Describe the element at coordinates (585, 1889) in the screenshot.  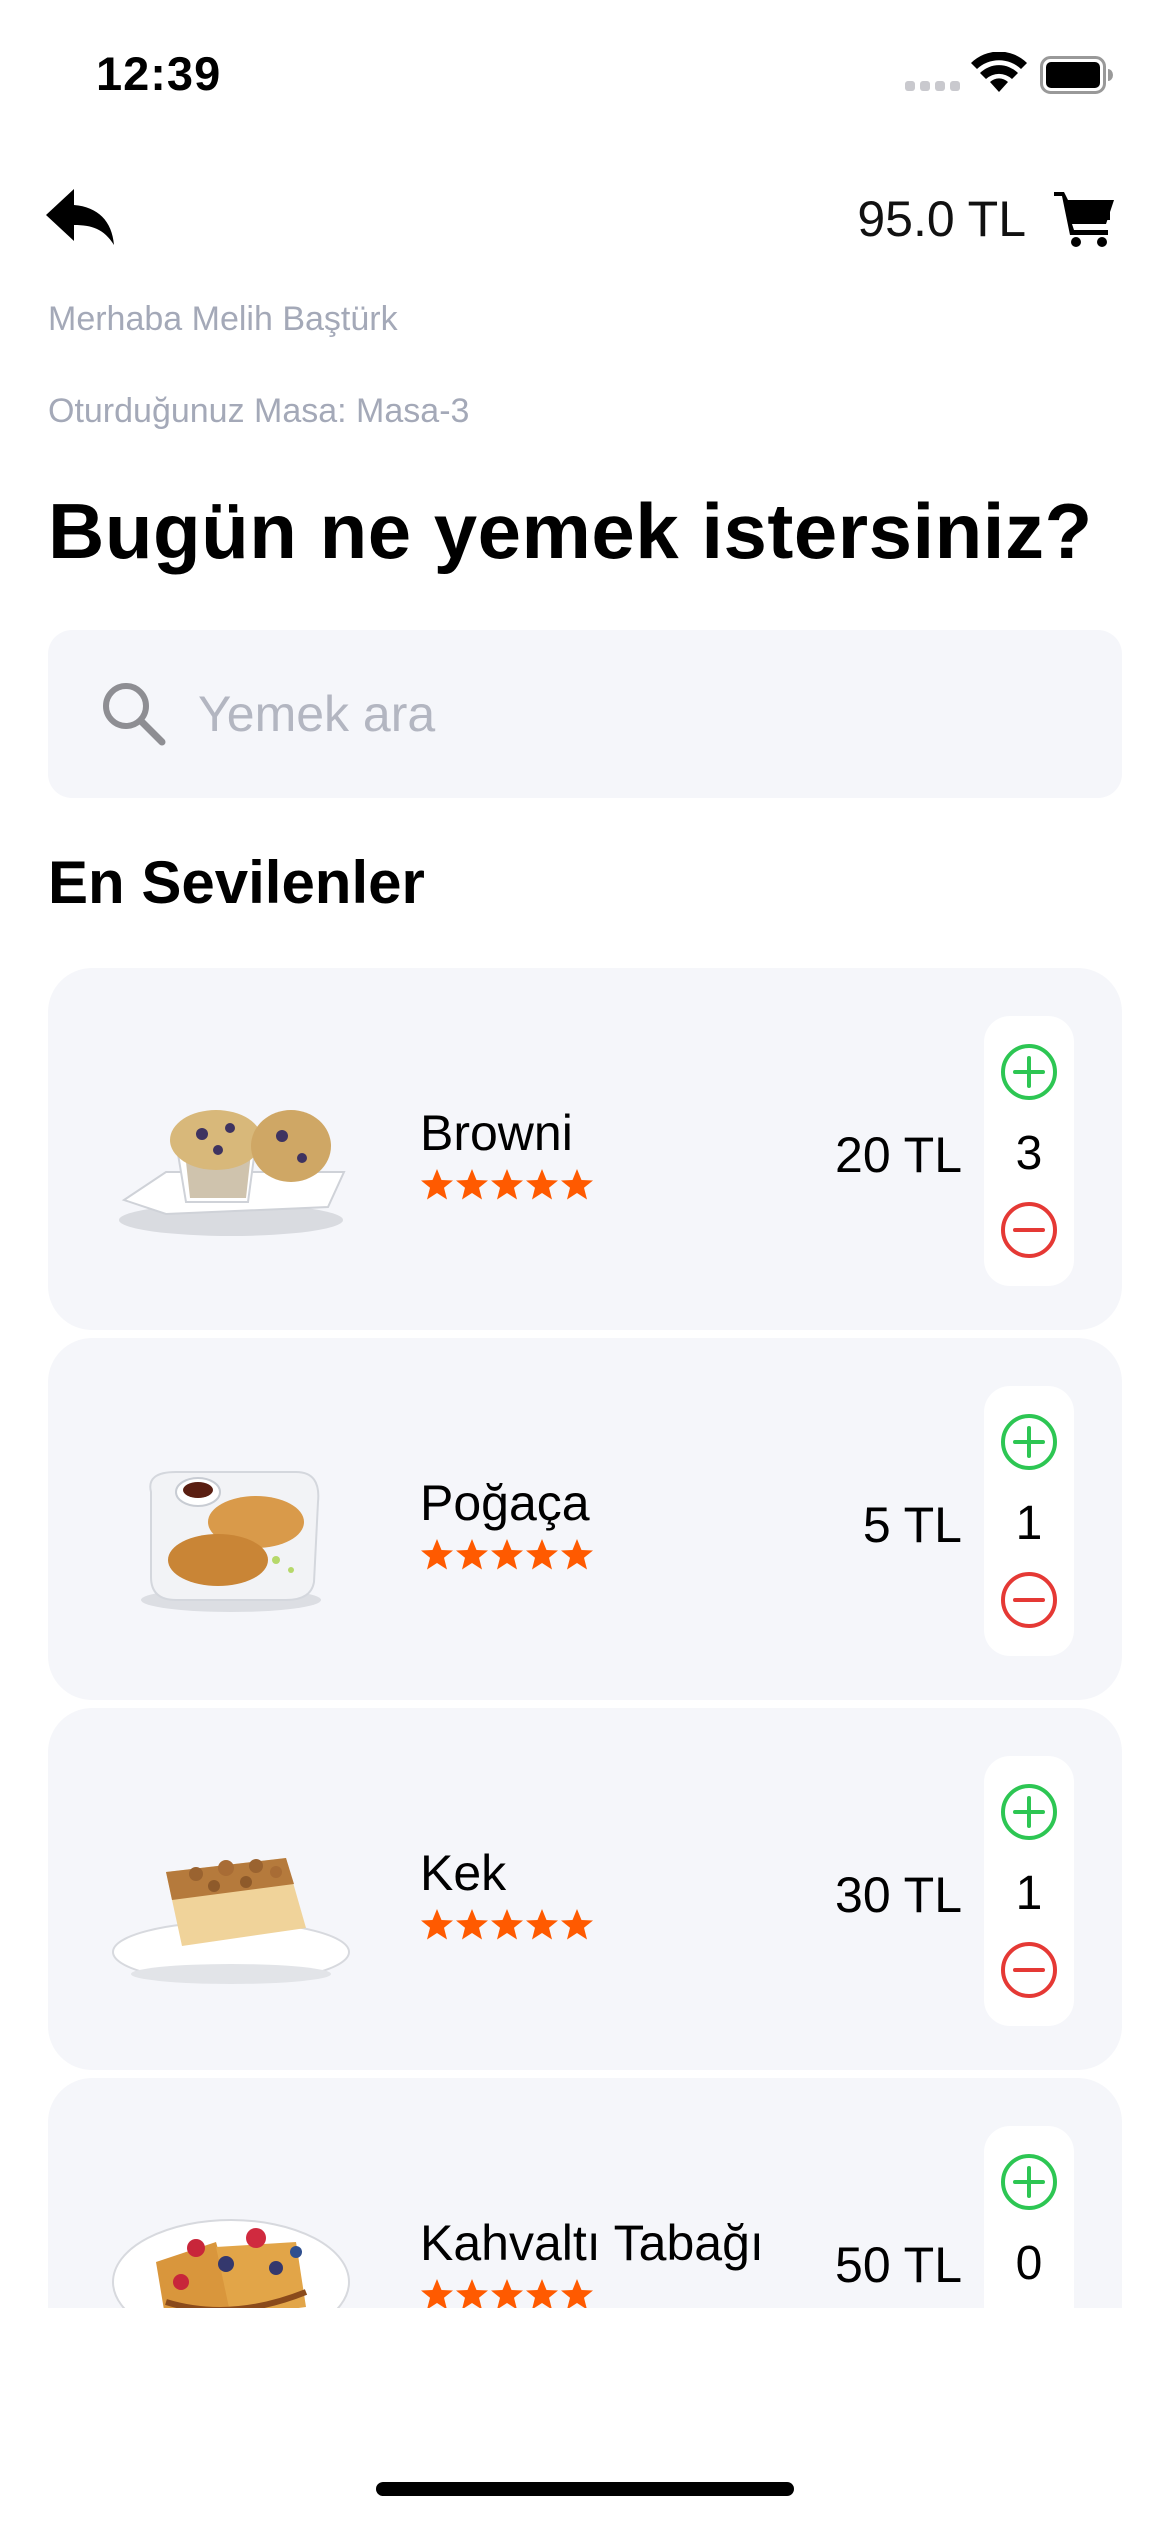
I see `list-item: Kek 30 TL 1` at that location.